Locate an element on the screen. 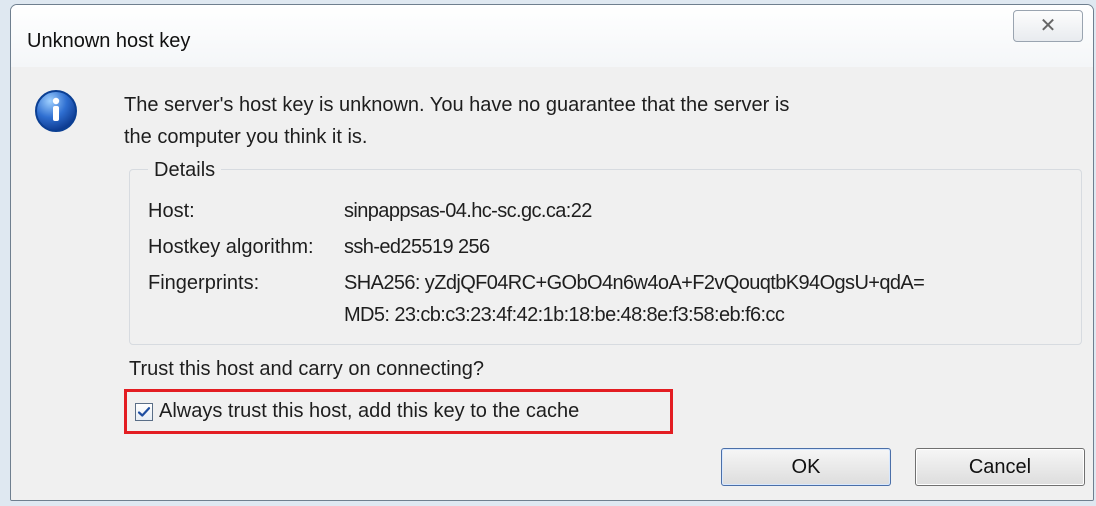  details-title: Details is located at coordinates (185, 170).